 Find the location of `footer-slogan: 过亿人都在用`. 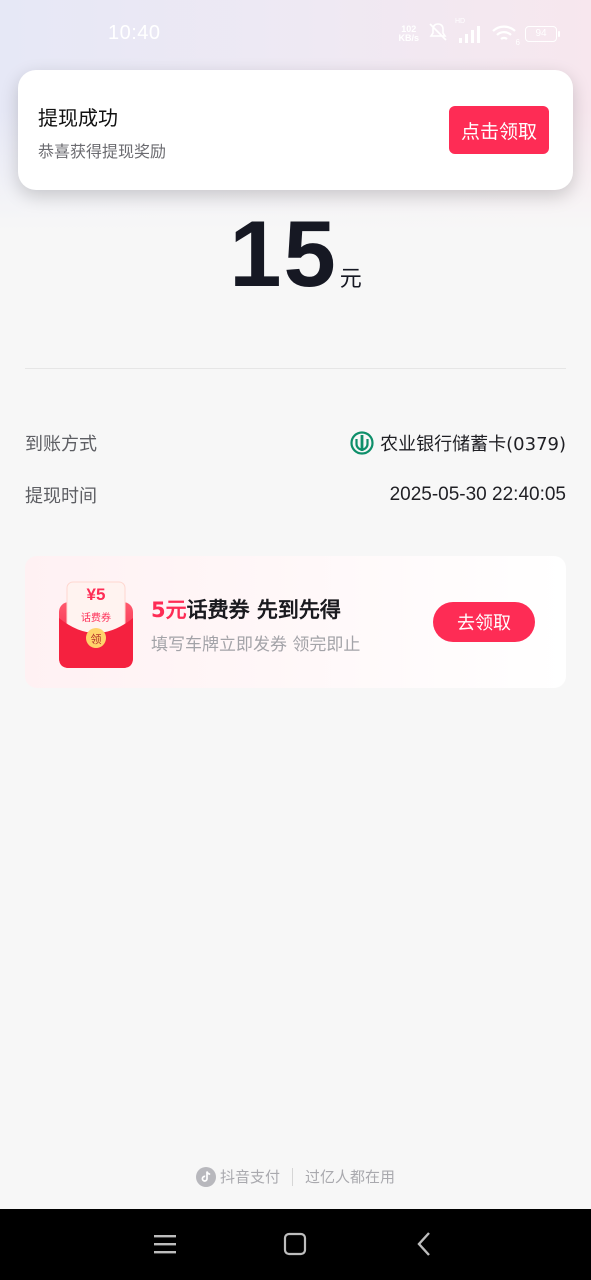

footer-slogan: 过亿人都在用 is located at coordinates (350, 1177).